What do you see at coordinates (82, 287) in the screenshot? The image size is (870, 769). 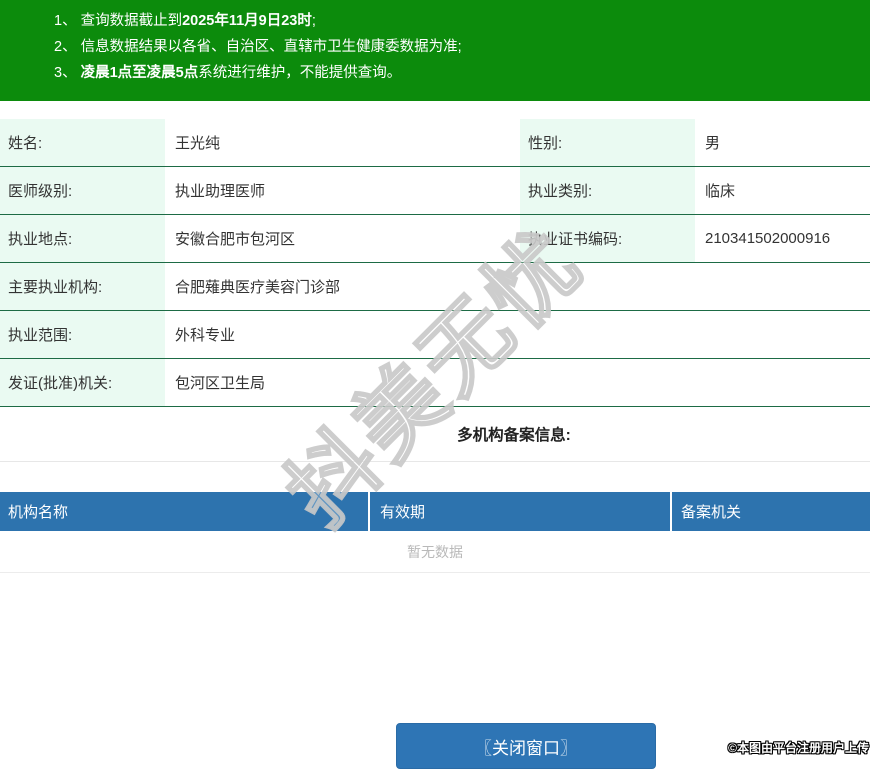 I see `main-institution-label: 主要执业机构:` at bounding box center [82, 287].